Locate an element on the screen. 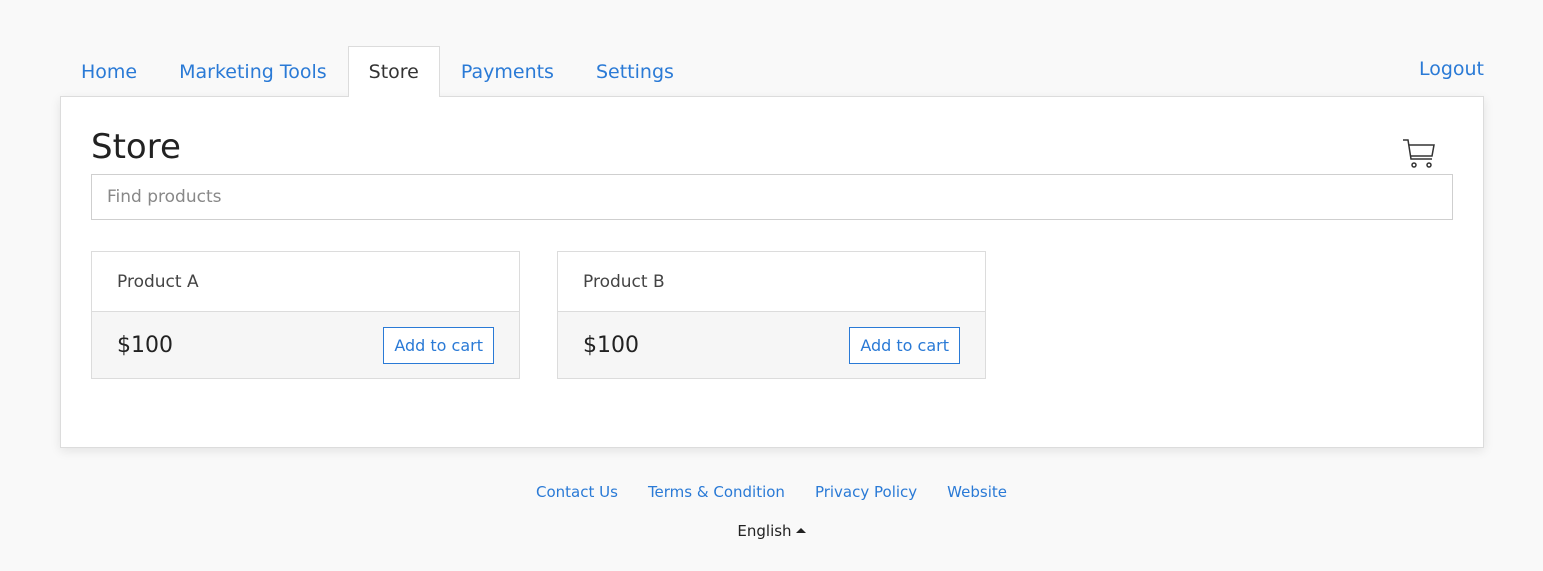 This screenshot has width=1543, height=571. tab-store: Store is located at coordinates (393, 71).